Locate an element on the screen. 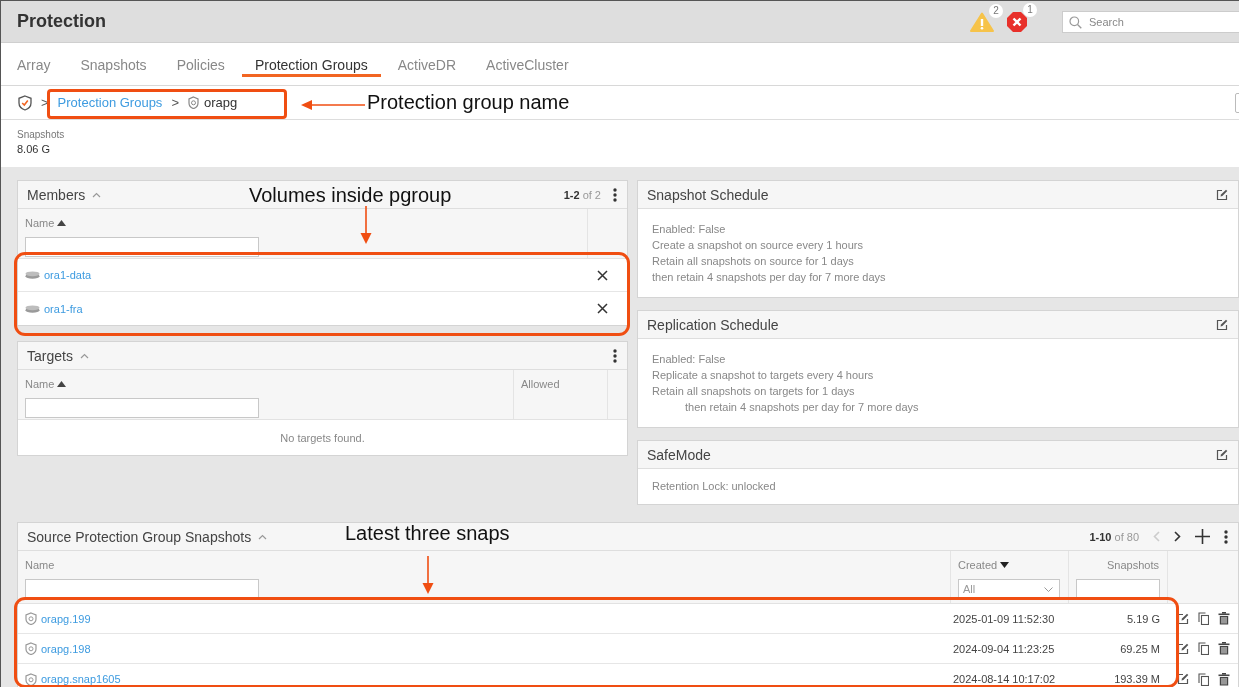 This screenshot has height=687, width=1239. schedule-text: Replicate a snapshot to targets every 4 hours is located at coordinates (763, 375).